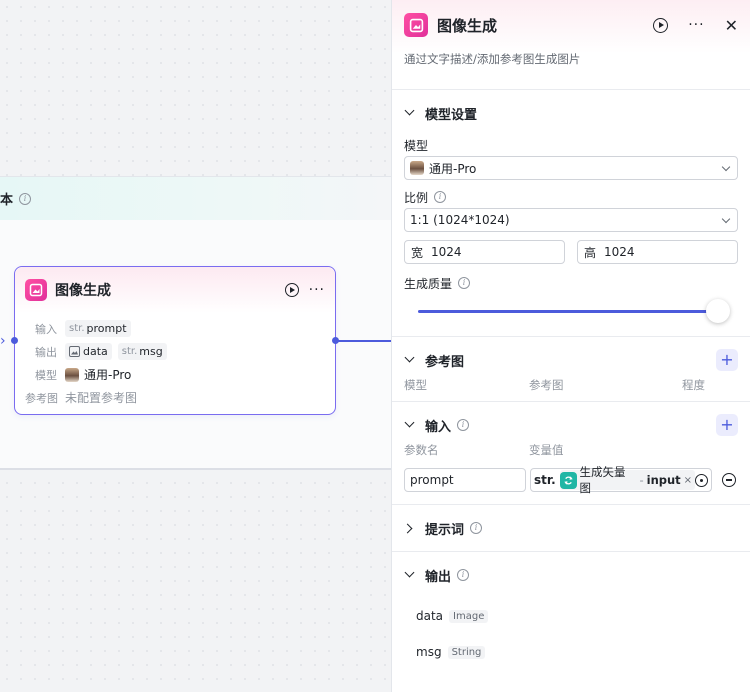 The height and width of the screenshot is (692, 750). What do you see at coordinates (430, 616) in the screenshot?
I see `output-name: data` at bounding box center [430, 616].